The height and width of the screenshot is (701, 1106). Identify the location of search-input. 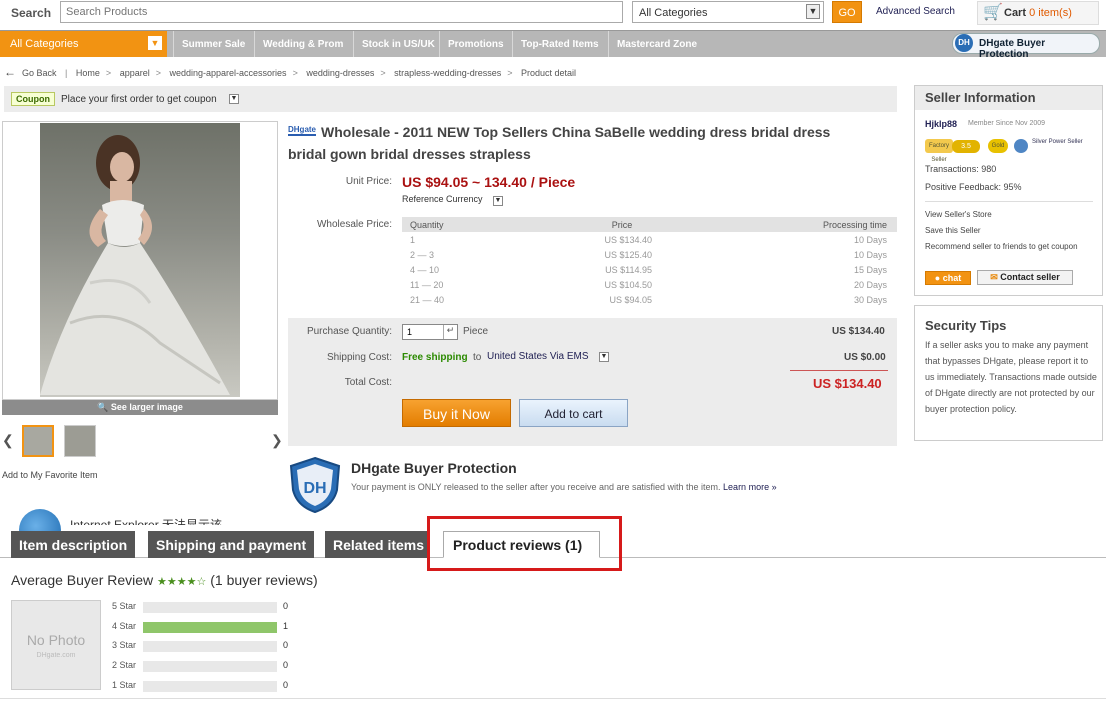
(341, 12).